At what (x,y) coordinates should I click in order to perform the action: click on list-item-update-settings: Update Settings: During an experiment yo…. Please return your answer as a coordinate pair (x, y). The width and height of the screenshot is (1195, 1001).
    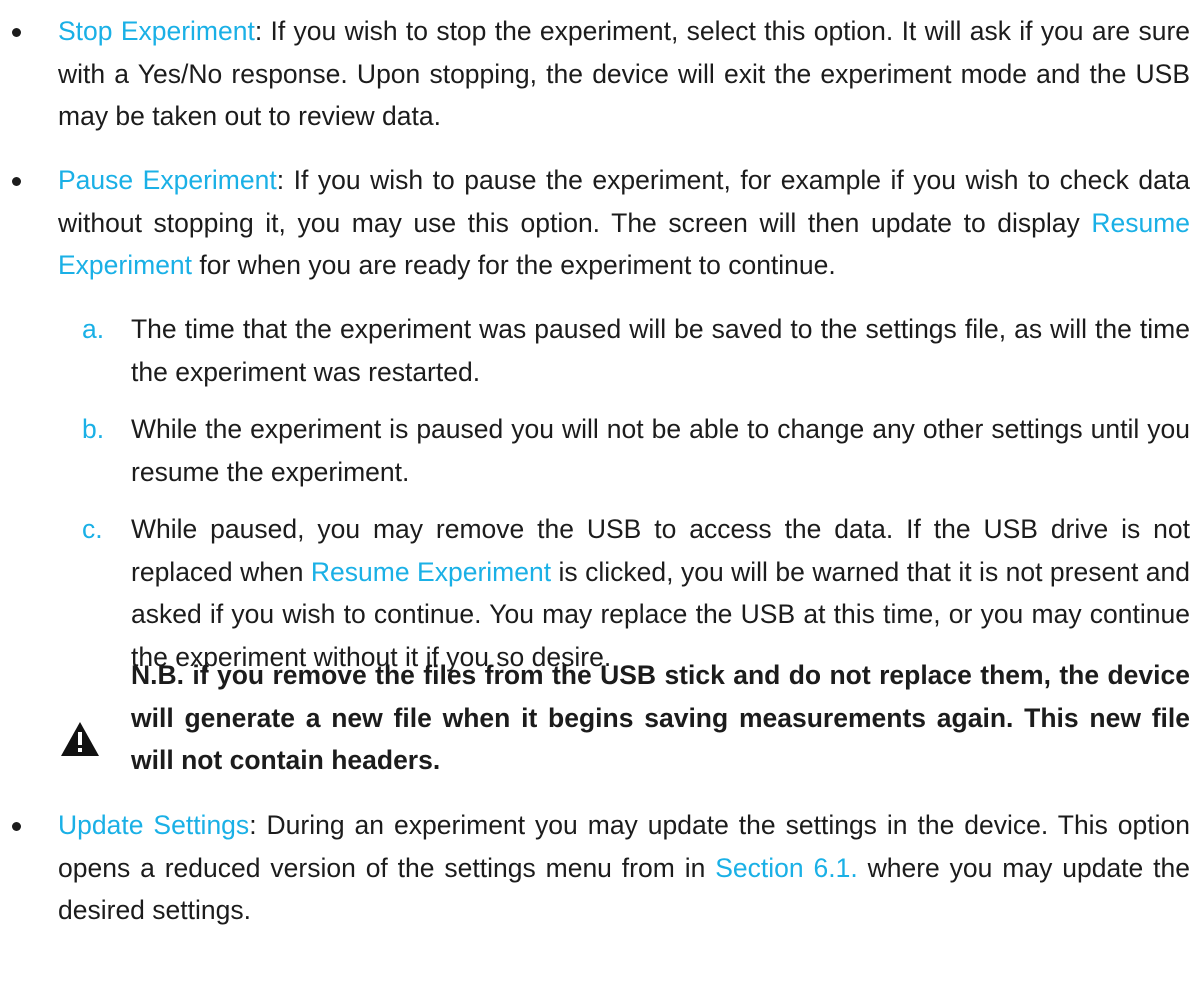
    Looking at the image, I should click on (624, 868).